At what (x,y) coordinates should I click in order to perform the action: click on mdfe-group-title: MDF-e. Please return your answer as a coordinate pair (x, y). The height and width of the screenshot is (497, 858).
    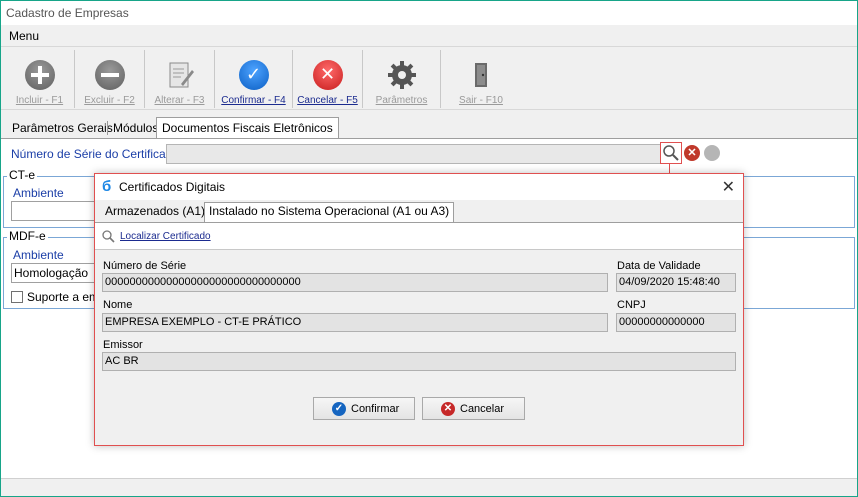
    Looking at the image, I should click on (27, 236).